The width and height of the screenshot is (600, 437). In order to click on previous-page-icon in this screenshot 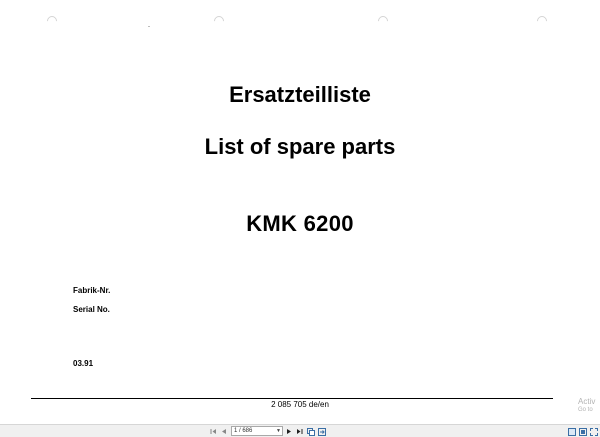, I will do `click(224, 431)`.